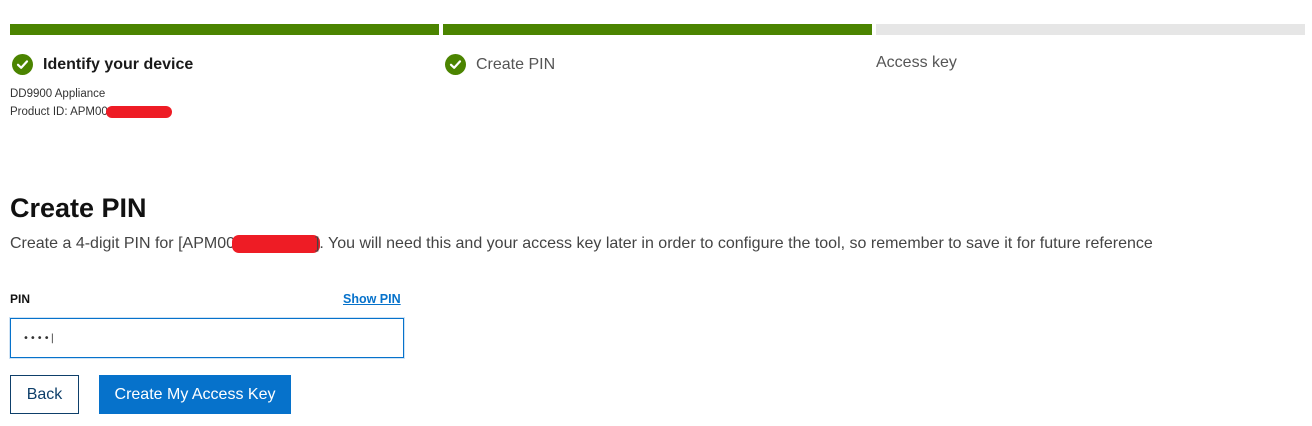 This screenshot has width=1312, height=426. I want to click on pin-input, so click(207, 338).